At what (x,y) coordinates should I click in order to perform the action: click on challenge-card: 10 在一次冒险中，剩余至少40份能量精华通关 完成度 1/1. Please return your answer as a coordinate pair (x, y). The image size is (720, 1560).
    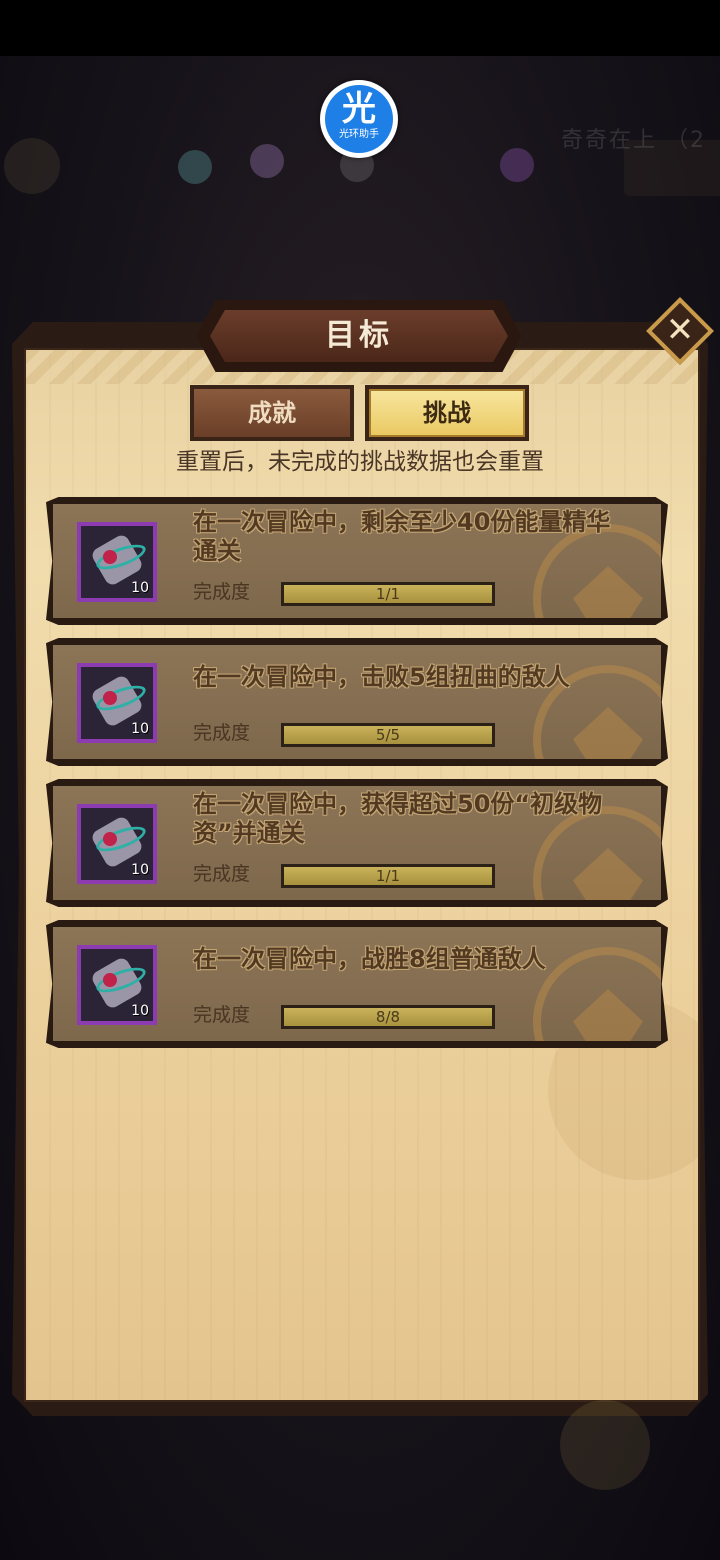
    Looking at the image, I should click on (357, 561).